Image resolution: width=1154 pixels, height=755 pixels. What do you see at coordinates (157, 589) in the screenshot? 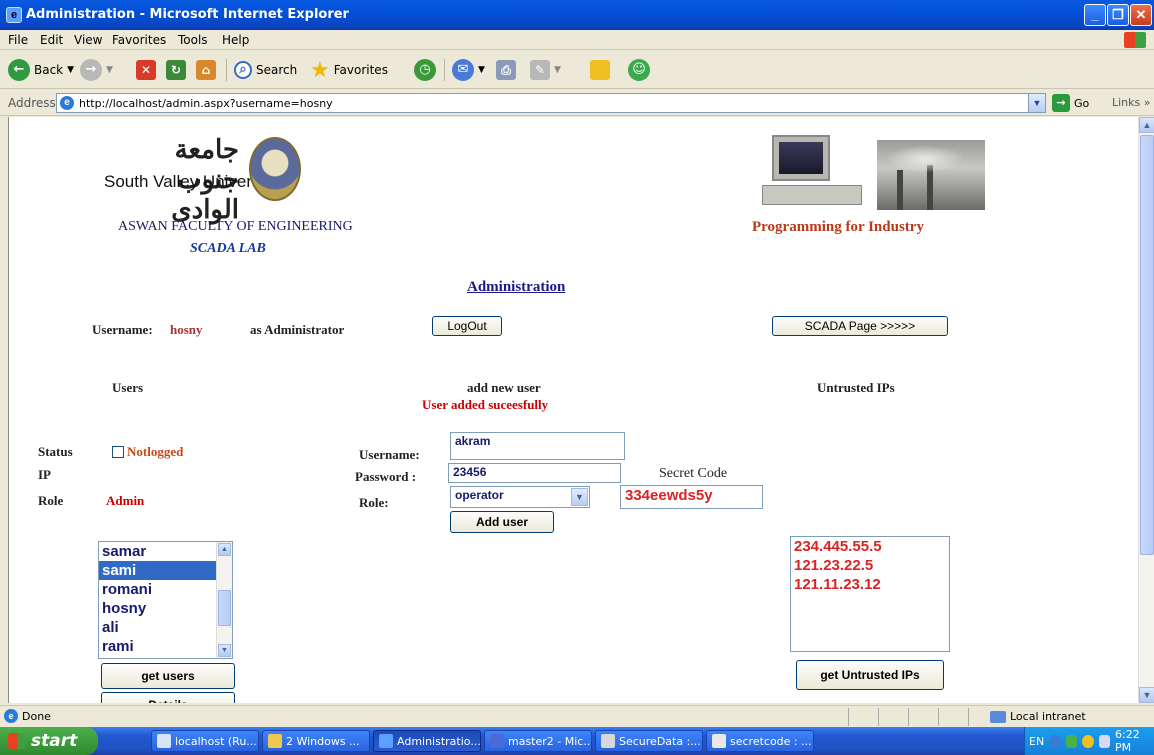
I see `user-list-item: romani` at bounding box center [157, 589].